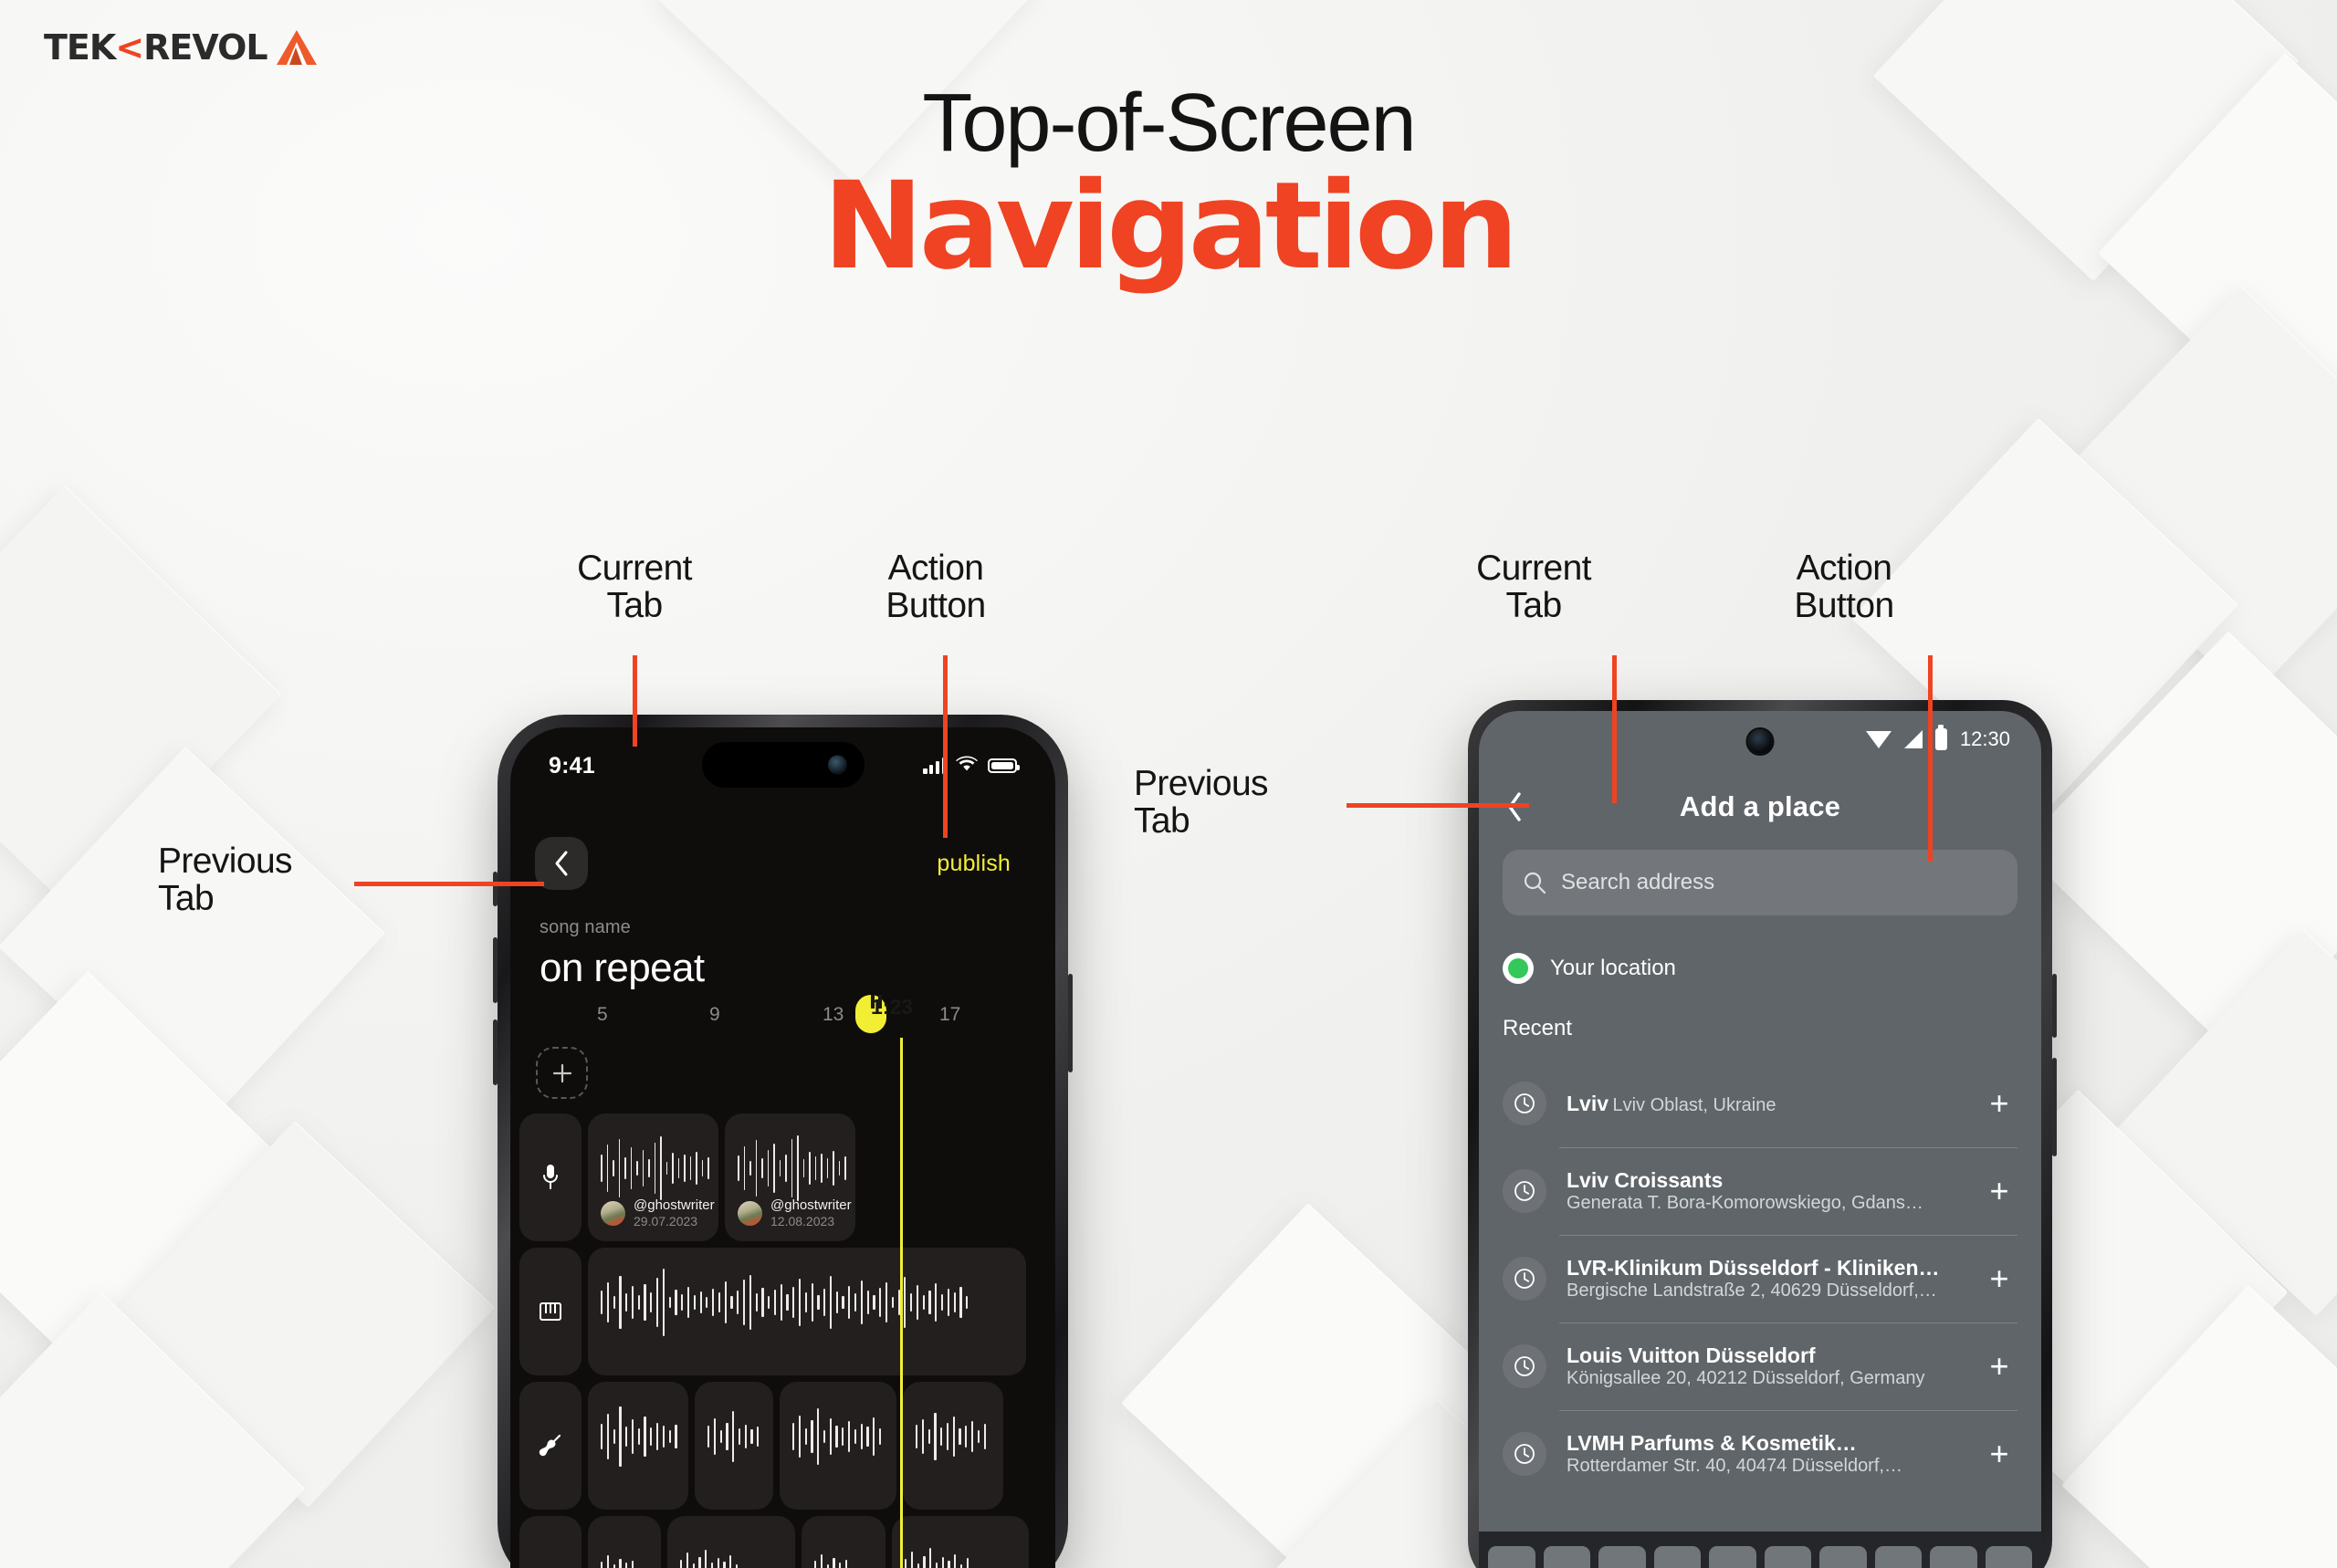 Image resolution: width=2337 pixels, height=1568 pixels. What do you see at coordinates (1694, 1104) in the screenshot?
I see `place-address: Lviv Oblast, Ukraine` at bounding box center [1694, 1104].